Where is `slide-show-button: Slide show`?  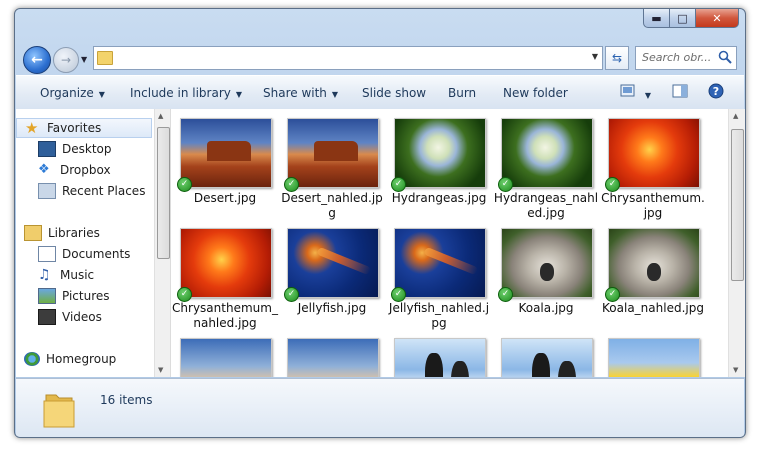
slide-show-button: Slide show is located at coordinates (394, 93).